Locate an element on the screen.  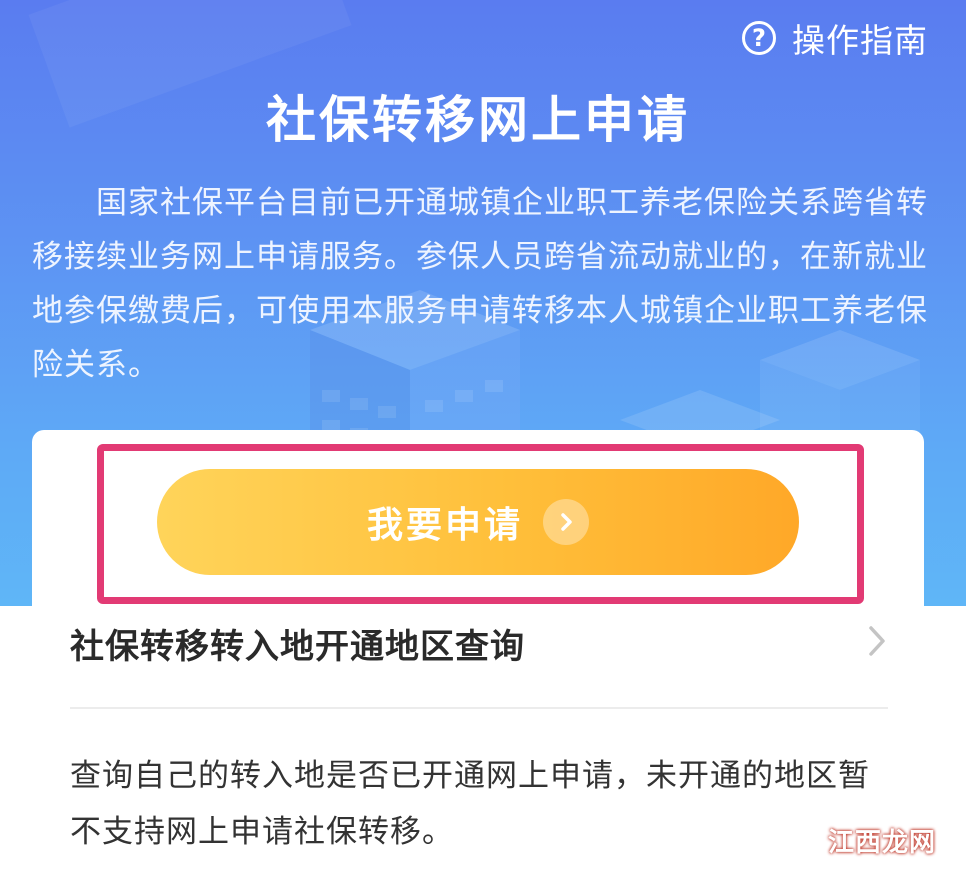
guide-link: ? 操作指南 is located at coordinates (835, 38).